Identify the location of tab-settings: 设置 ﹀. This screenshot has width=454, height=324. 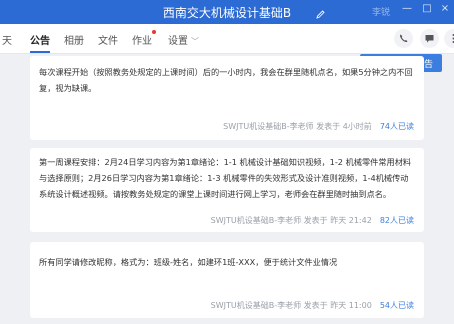
(183, 39).